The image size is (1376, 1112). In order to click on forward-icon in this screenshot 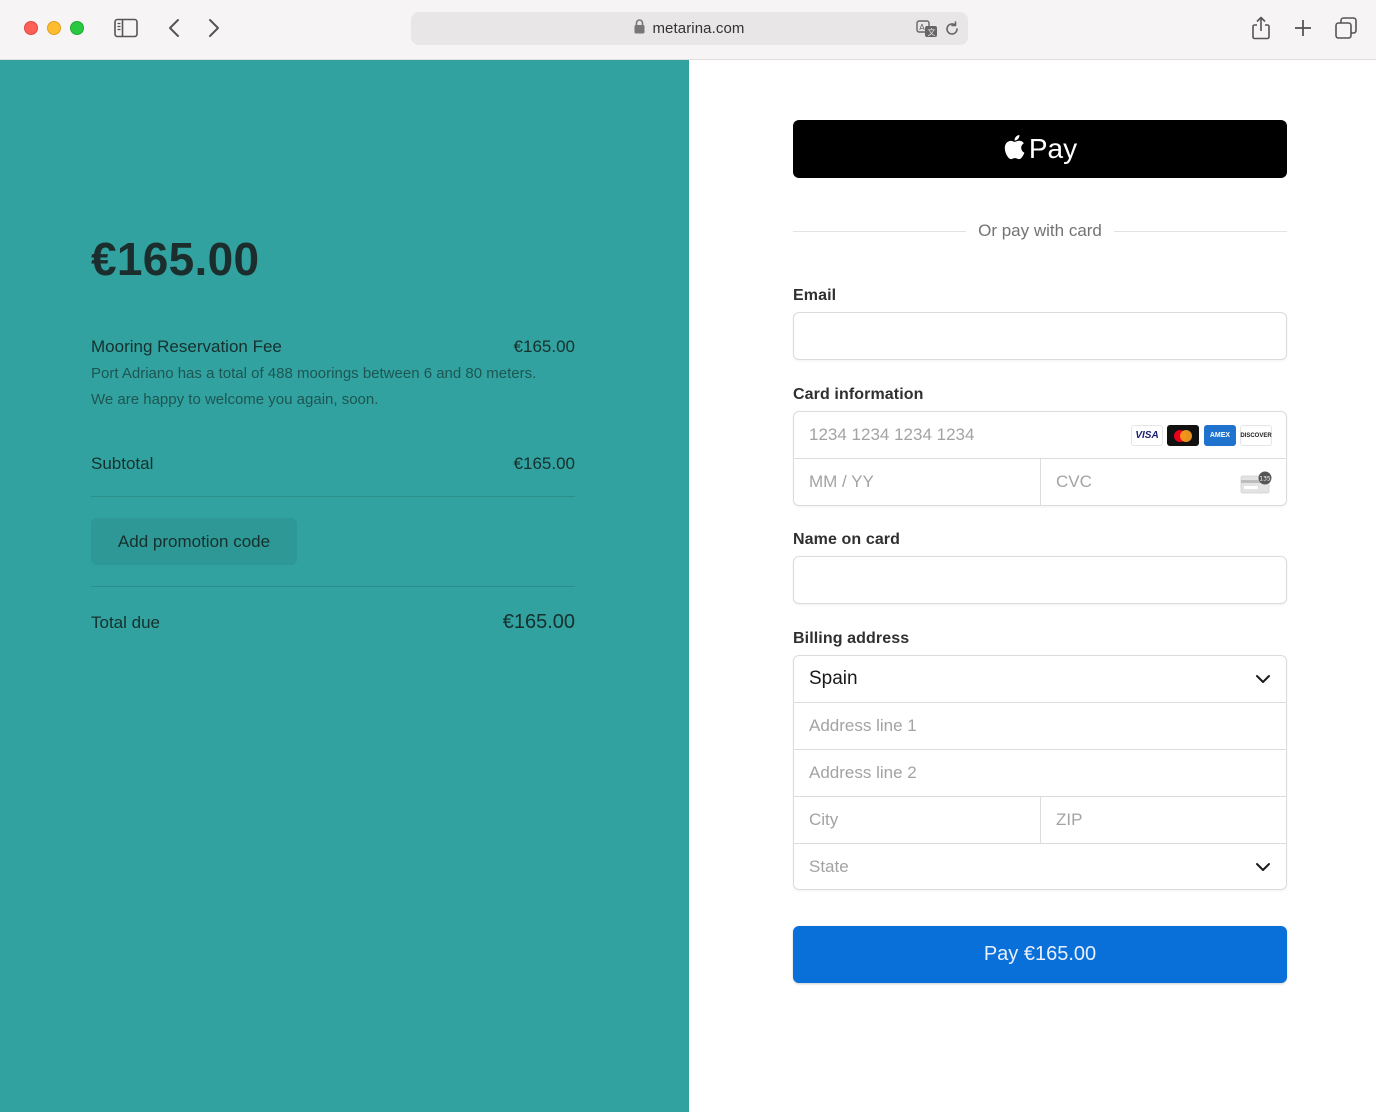, I will do `click(214, 28)`.